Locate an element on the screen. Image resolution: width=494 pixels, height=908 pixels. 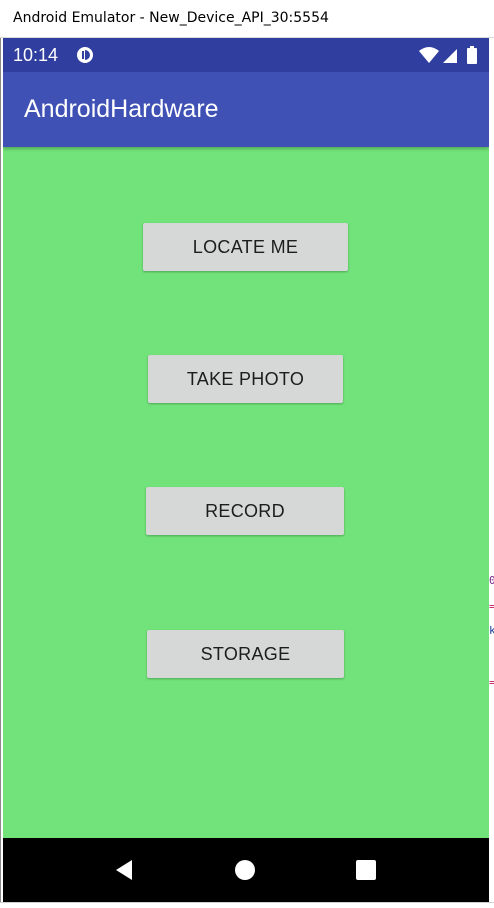
background-window-glyph: 0 is located at coordinates (491, 580).